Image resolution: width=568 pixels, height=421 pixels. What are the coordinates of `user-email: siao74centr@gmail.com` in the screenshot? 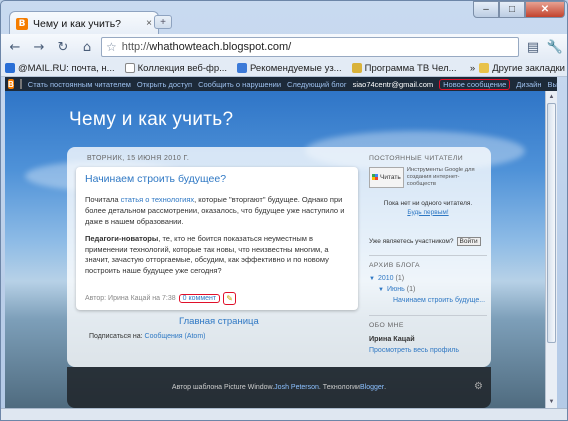 It's located at (393, 84).